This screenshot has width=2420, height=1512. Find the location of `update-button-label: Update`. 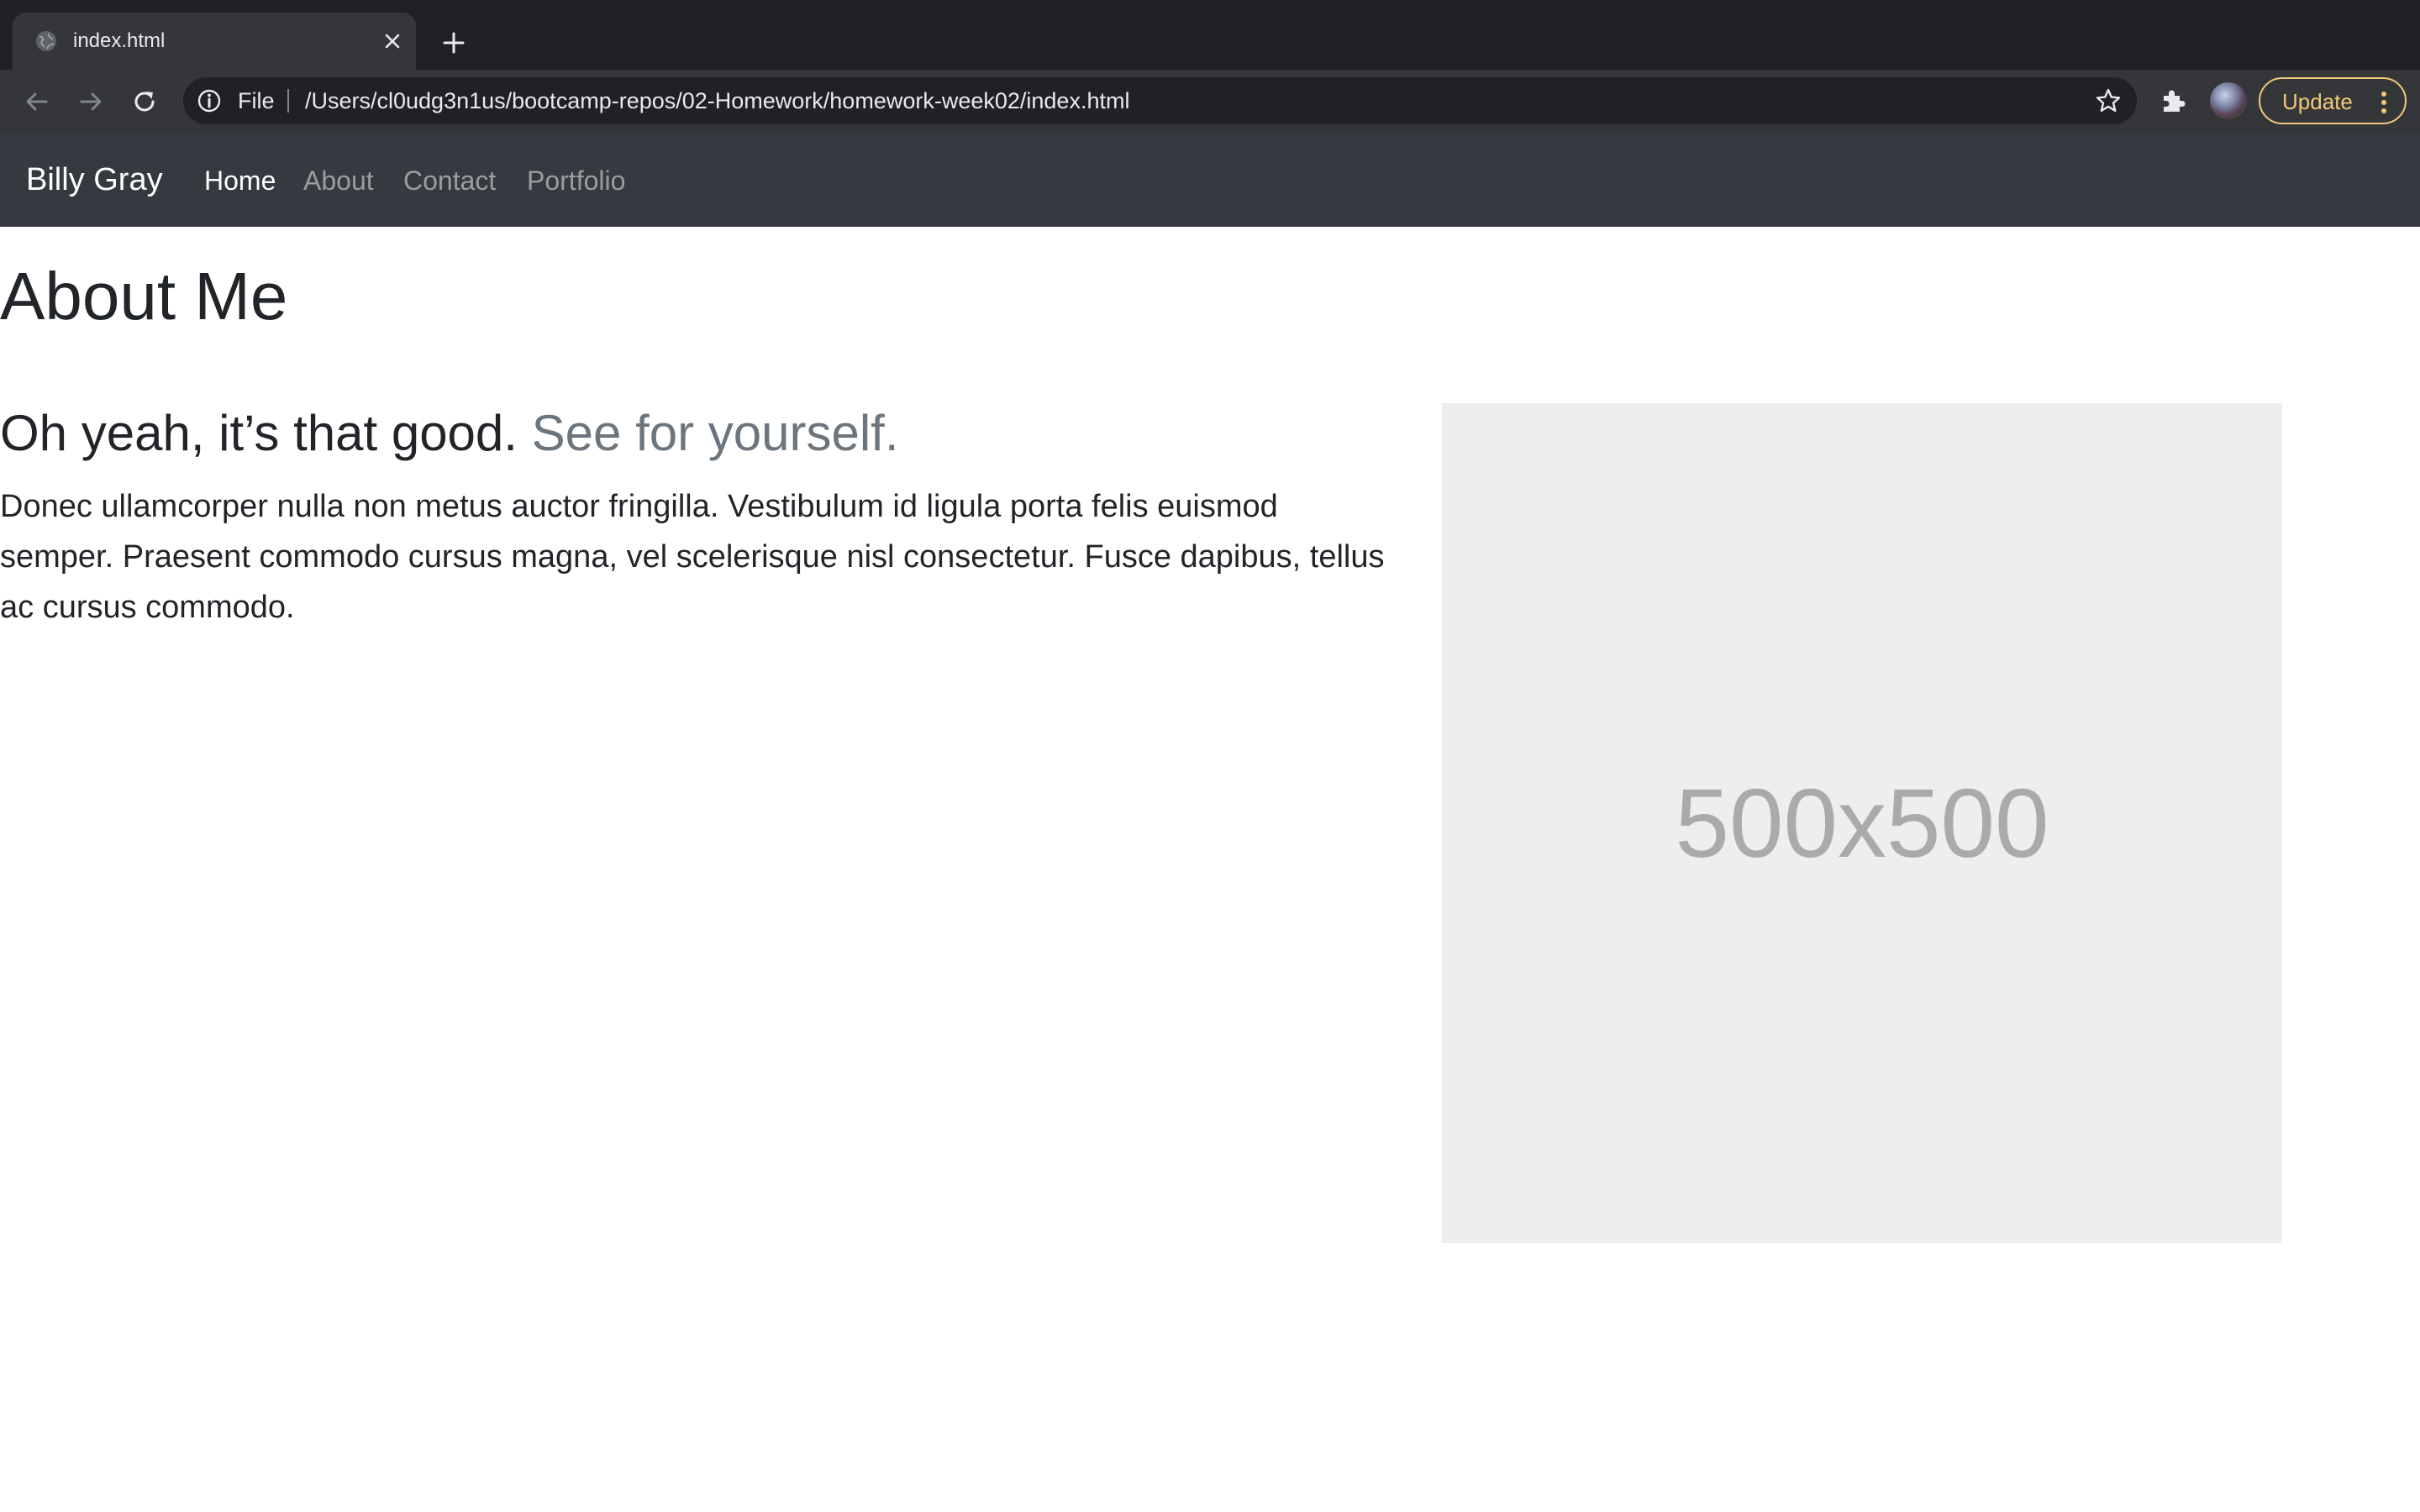

update-button-label: Update is located at coordinates (2317, 101).